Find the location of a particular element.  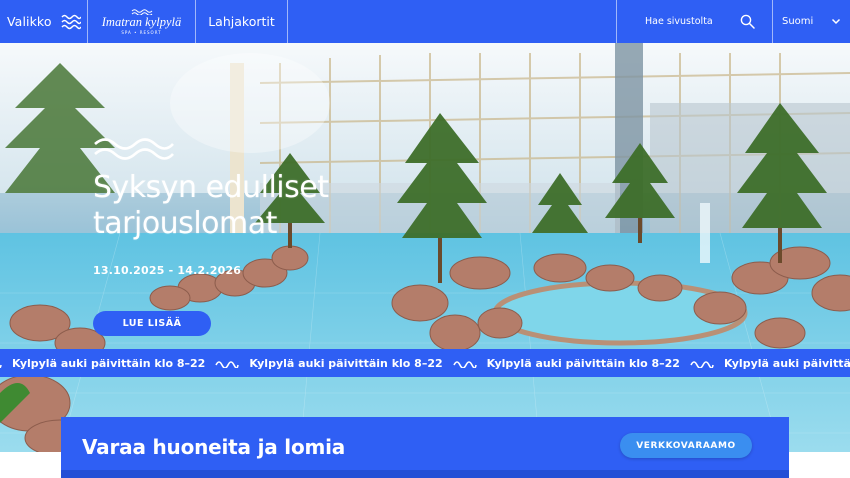

online-booking-button: VERKKOVARAAMO is located at coordinates (686, 445).